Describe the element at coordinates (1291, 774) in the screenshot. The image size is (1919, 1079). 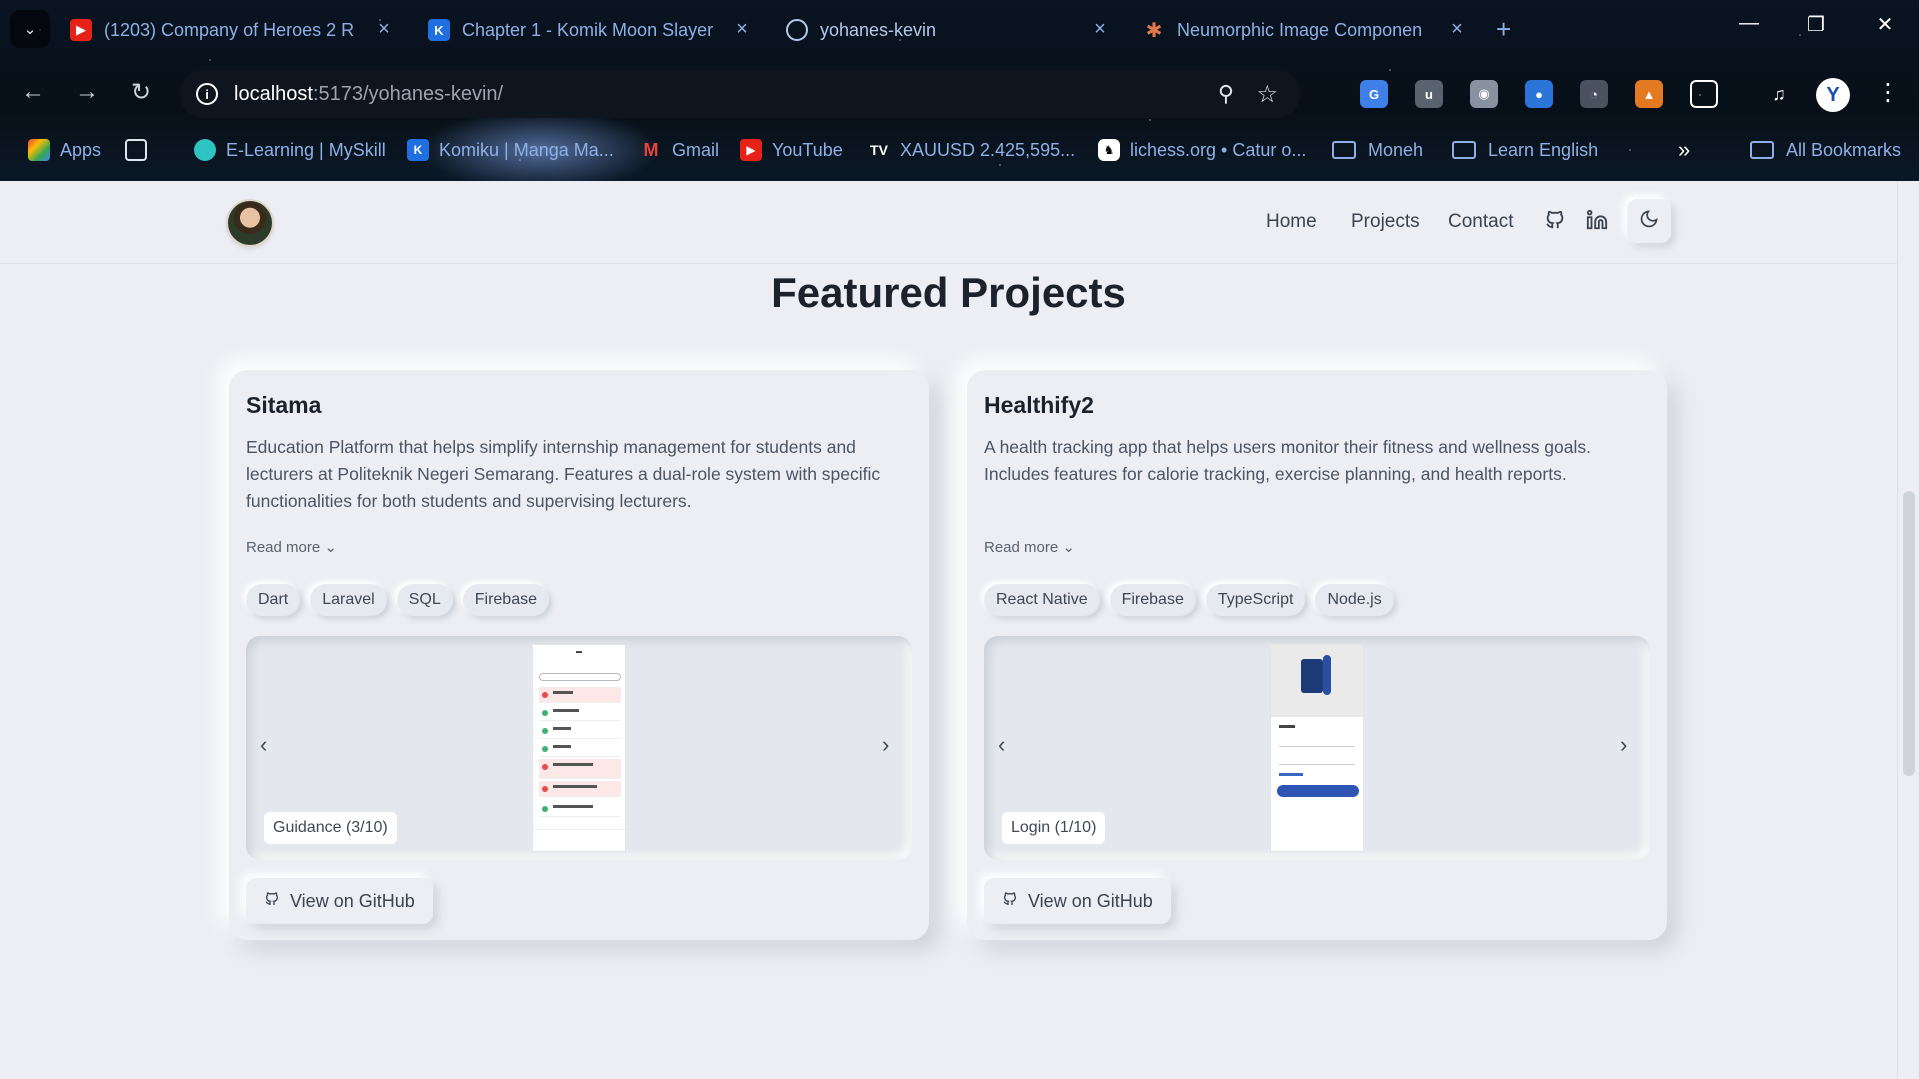
I see `screenshot-link` at that location.